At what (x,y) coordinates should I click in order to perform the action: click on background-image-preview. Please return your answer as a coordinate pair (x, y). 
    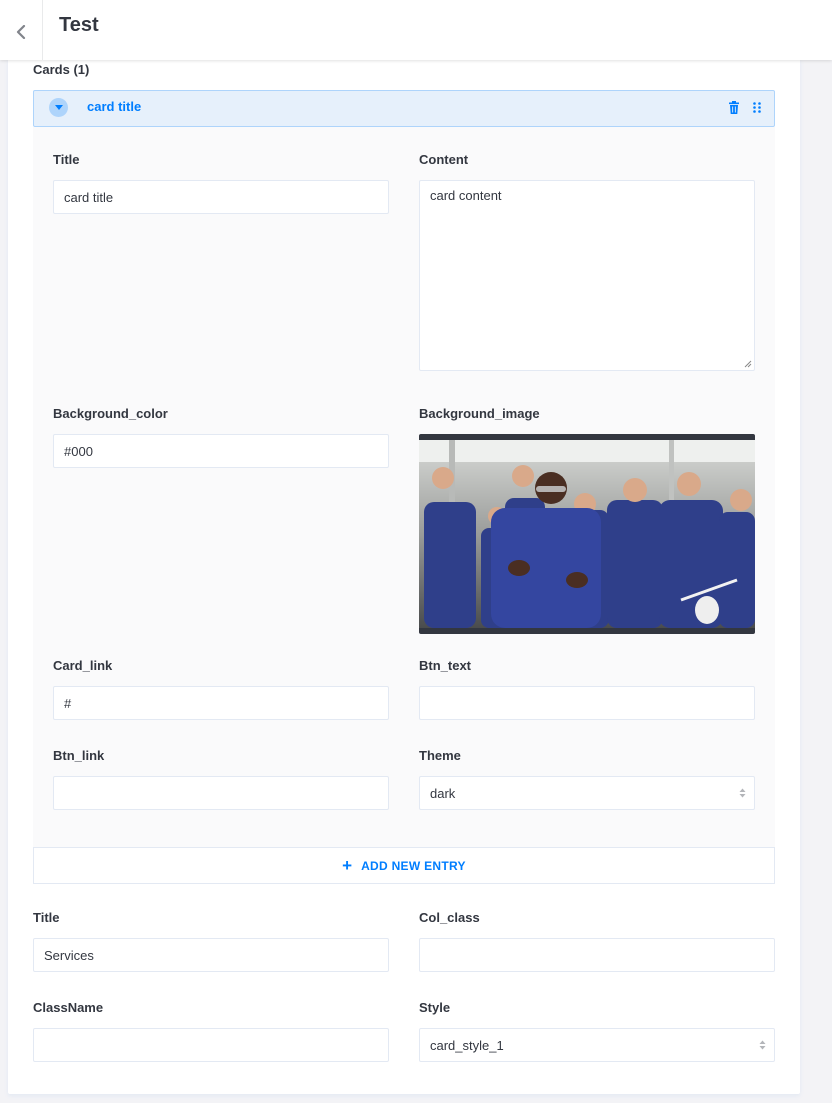
    Looking at the image, I should click on (587, 534).